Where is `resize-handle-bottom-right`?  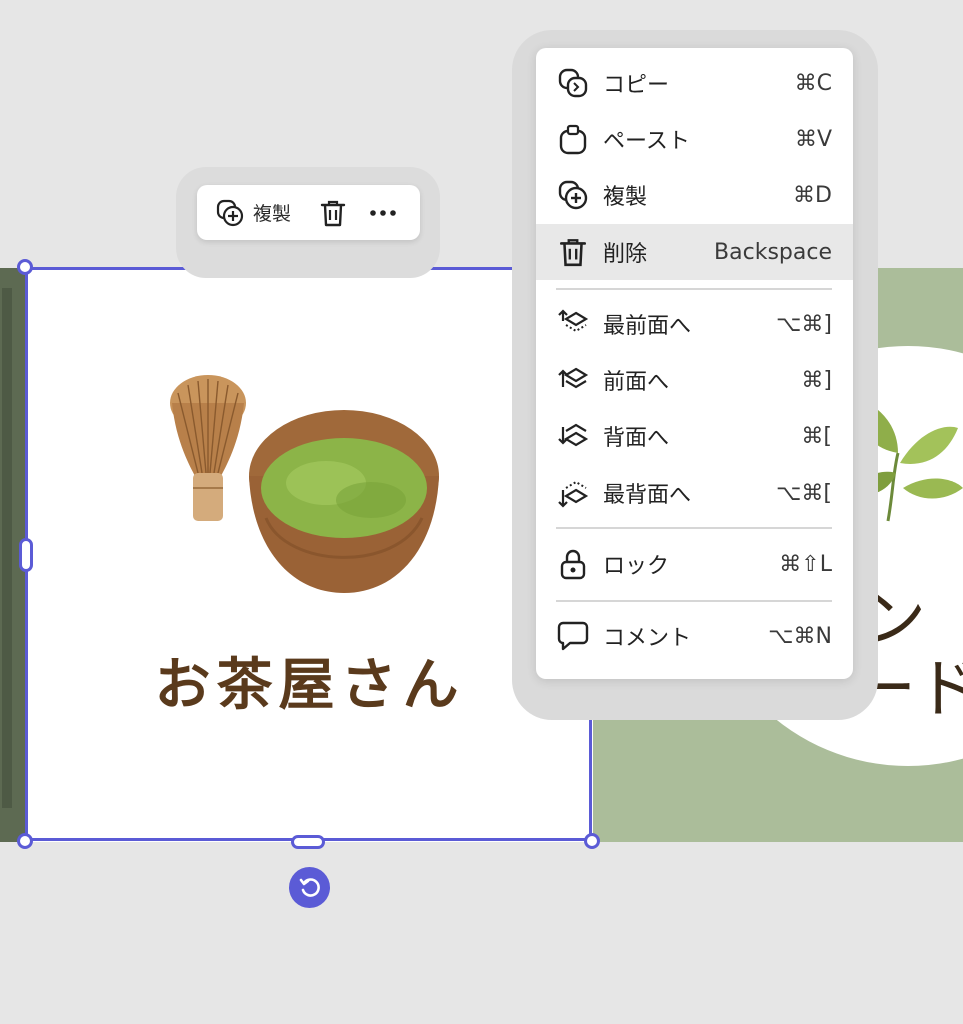
resize-handle-bottom-right is located at coordinates (592, 841).